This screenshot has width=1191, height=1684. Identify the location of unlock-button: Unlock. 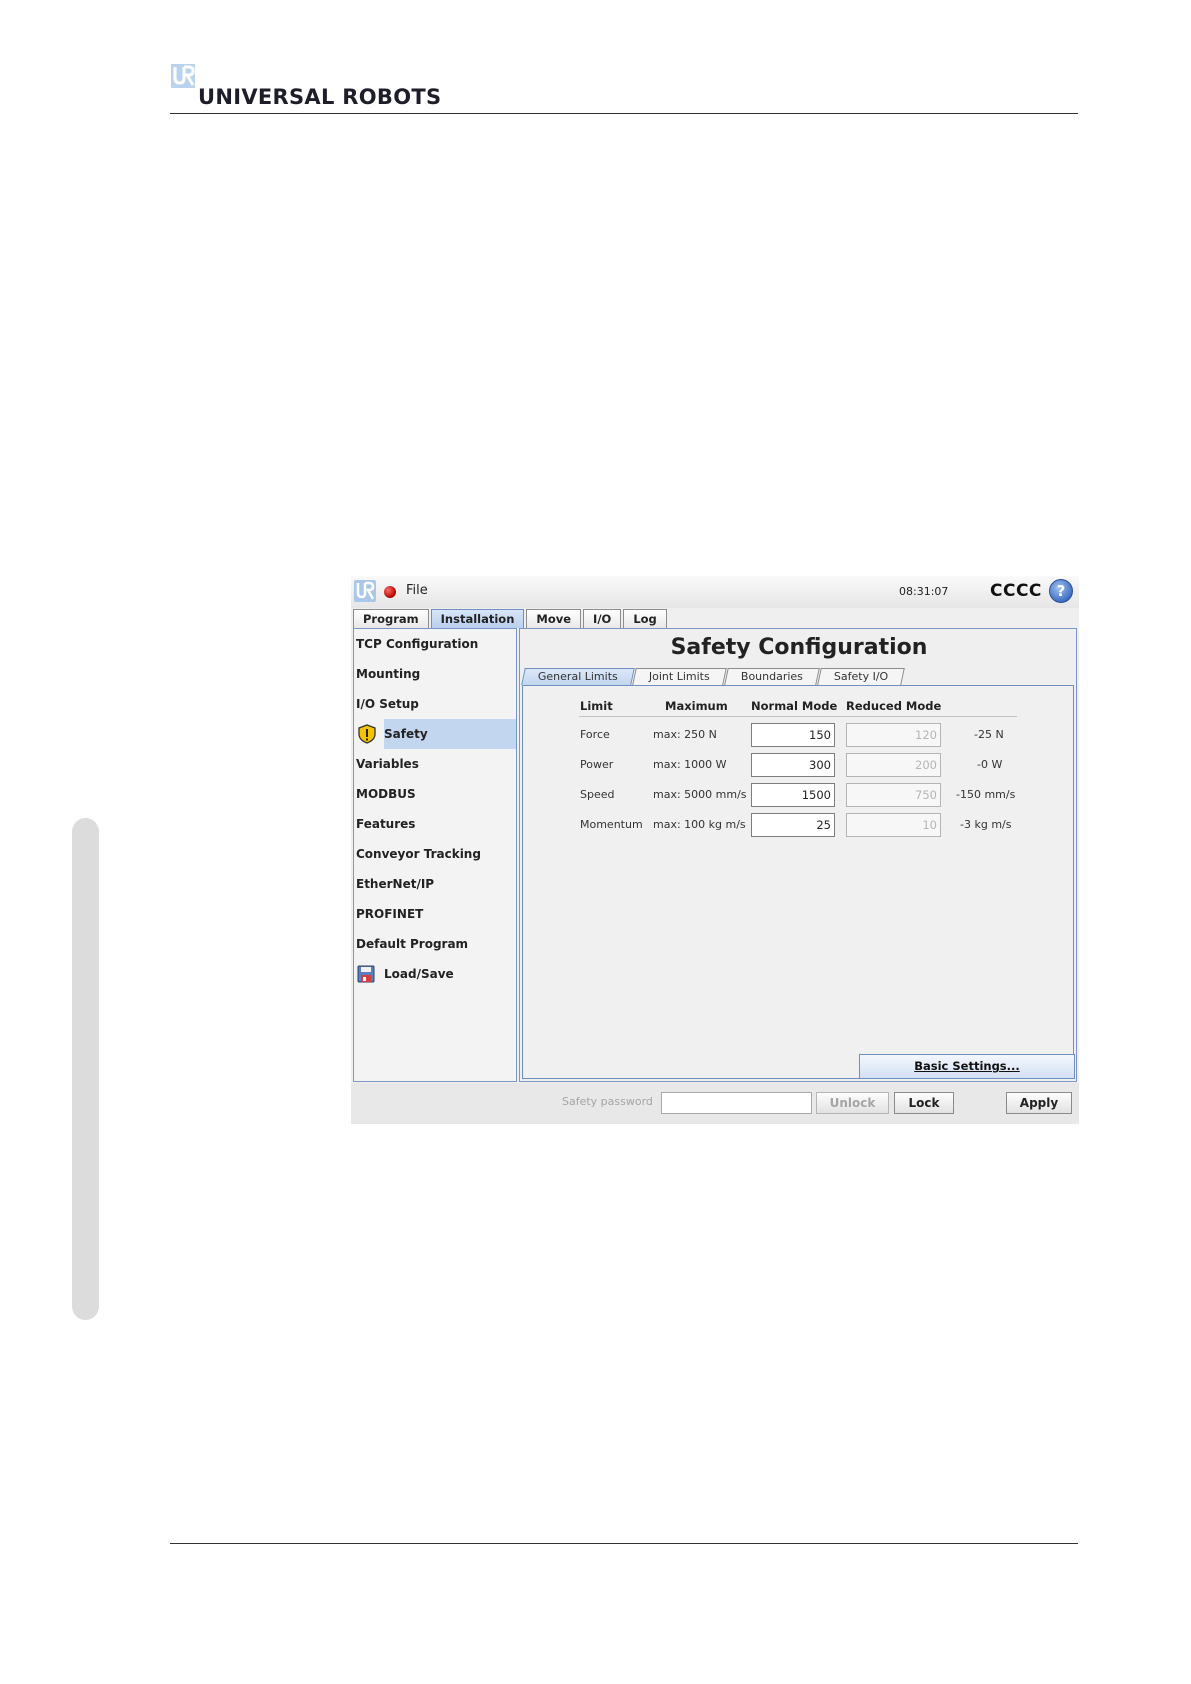
(852, 1103).